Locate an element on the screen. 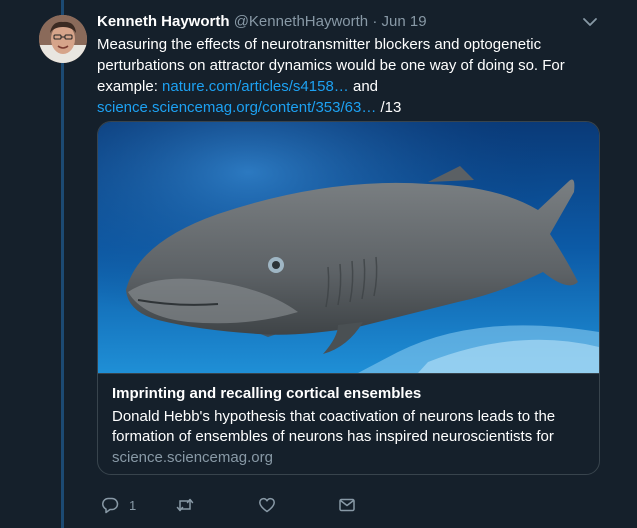  tweet-text-part: and is located at coordinates (363, 86).